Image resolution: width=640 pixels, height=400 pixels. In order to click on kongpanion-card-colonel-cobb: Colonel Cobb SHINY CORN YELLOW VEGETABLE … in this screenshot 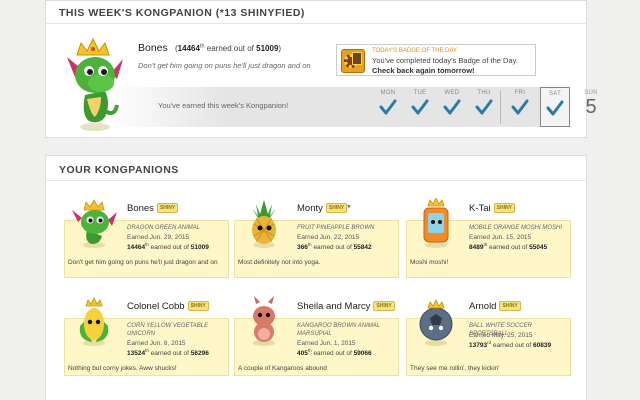, I will do `click(146, 336)`.